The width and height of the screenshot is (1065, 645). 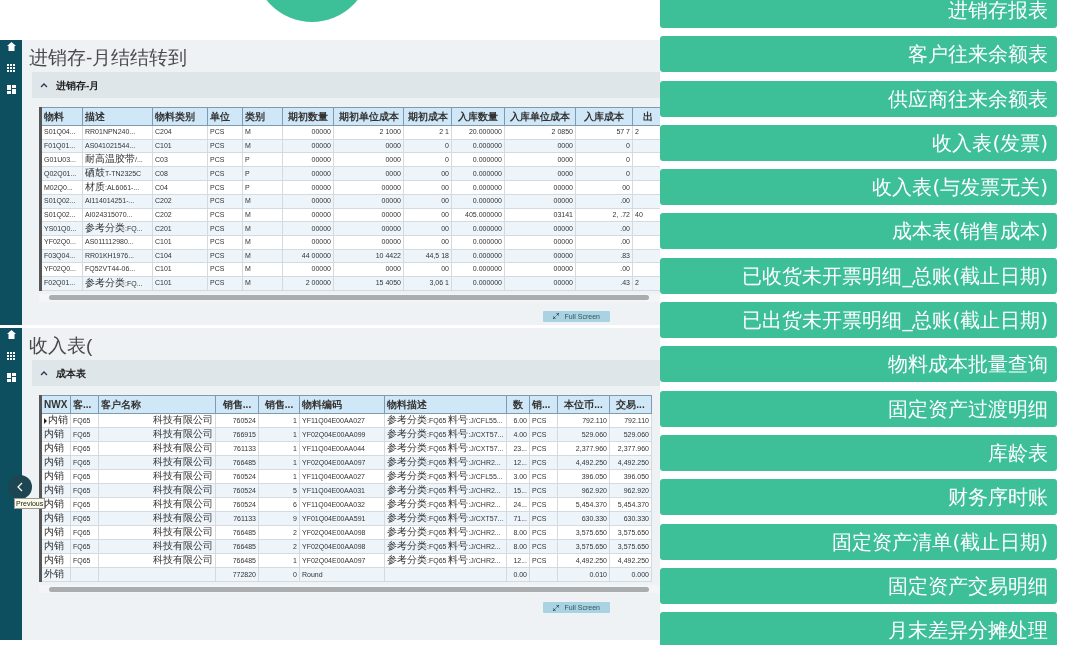 I want to click on column-header: 单位, so click(x=225, y=116).